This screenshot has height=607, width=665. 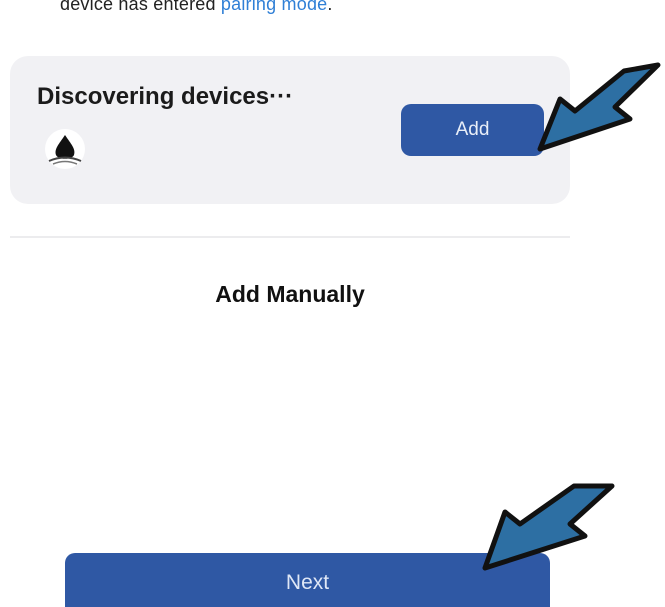 I want to click on discovery-title: Discovering devices···, so click(x=165, y=96).